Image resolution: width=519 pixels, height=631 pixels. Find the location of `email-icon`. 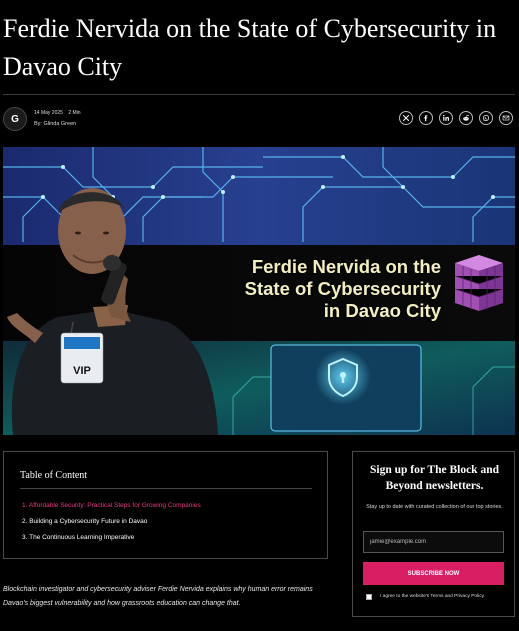

email-icon is located at coordinates (506, 118).